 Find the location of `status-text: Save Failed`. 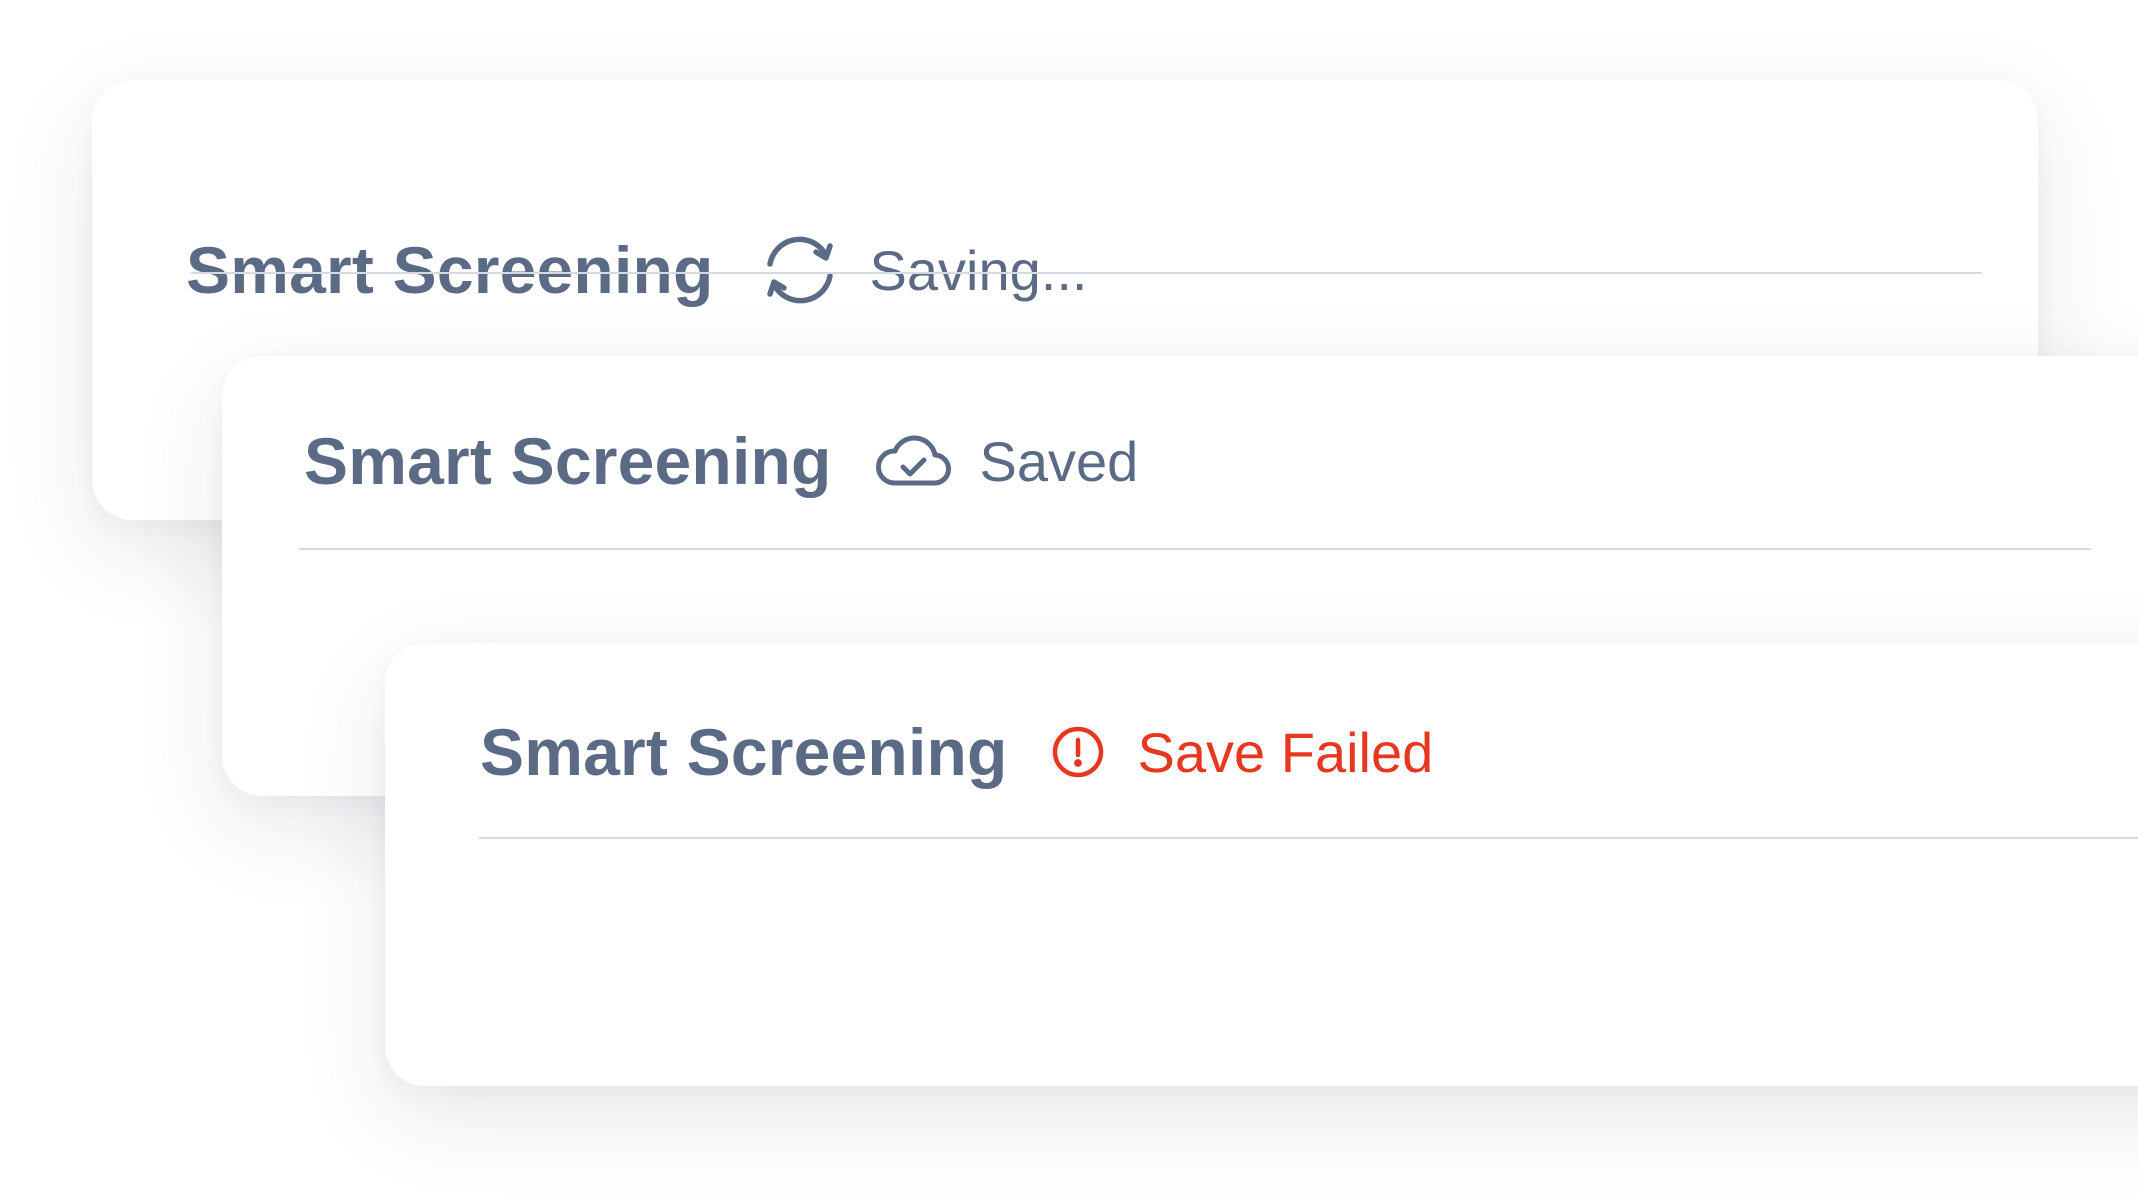

status-text: Save Failed is located at coordinates (1285, 752).